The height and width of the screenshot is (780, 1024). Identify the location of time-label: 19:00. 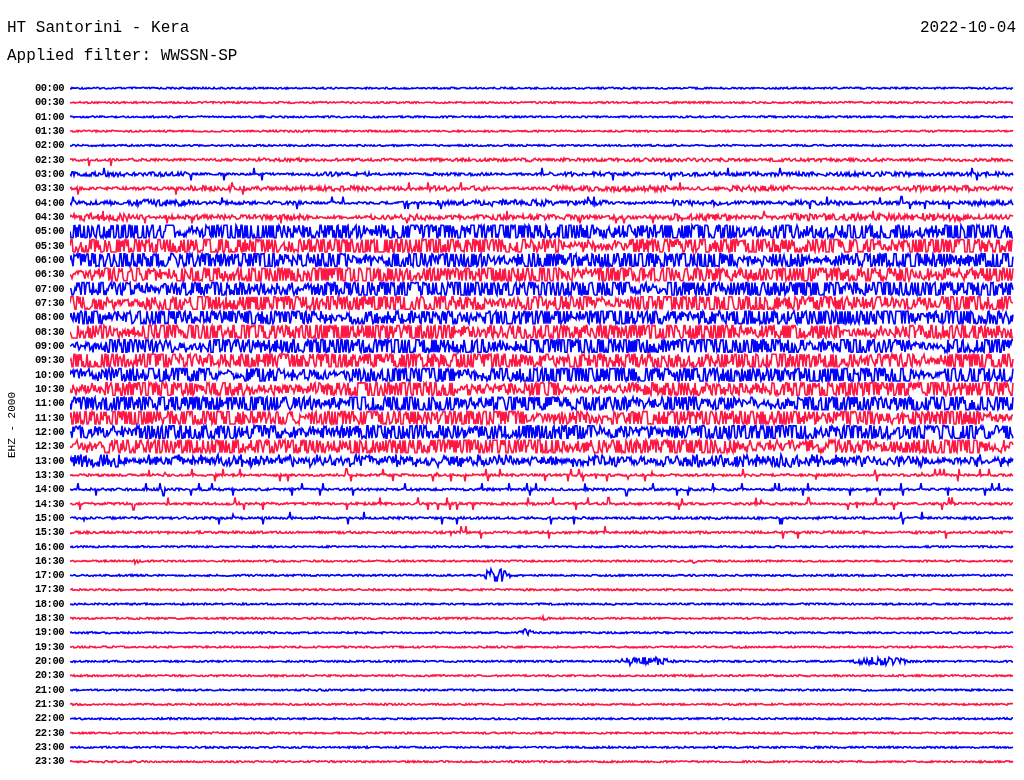
(49, 632).